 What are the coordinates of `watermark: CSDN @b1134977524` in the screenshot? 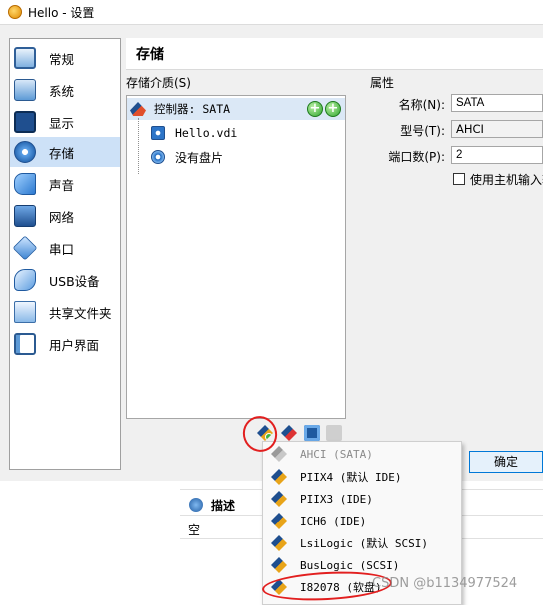 It's located at (445, 583).